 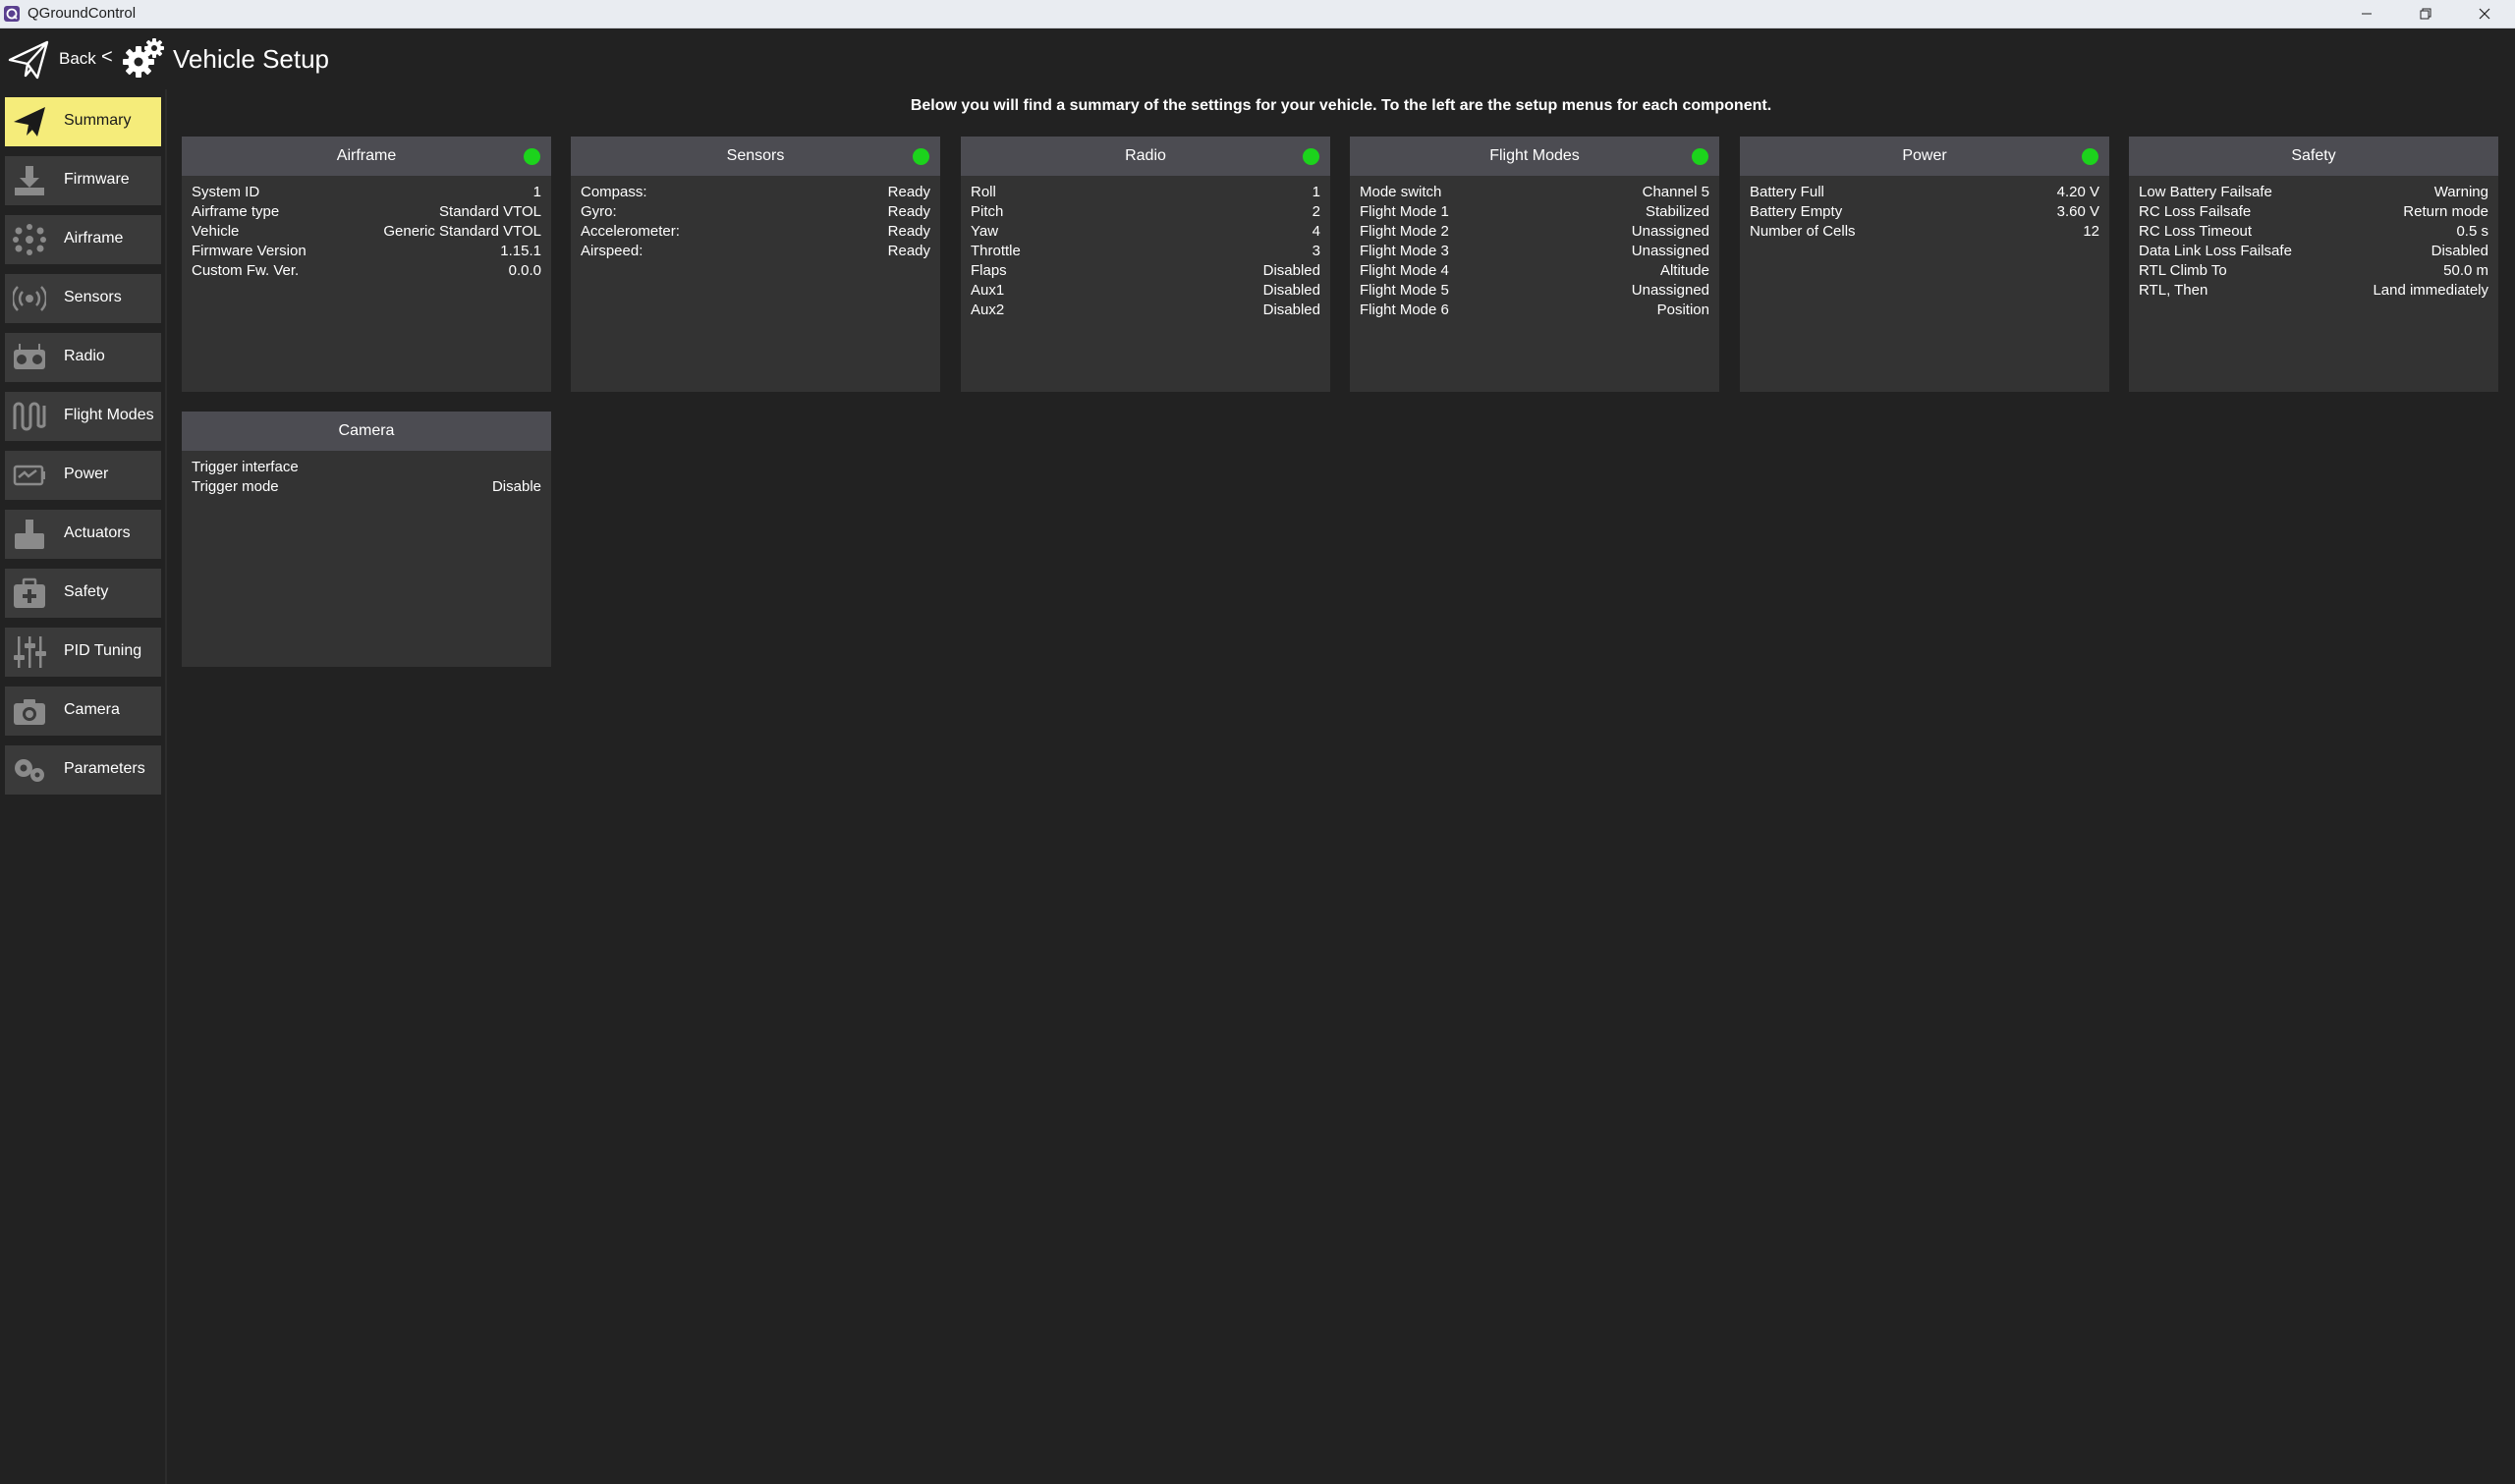 I want to click on sidebar-item-label: Power, so click(x=86, y=474).